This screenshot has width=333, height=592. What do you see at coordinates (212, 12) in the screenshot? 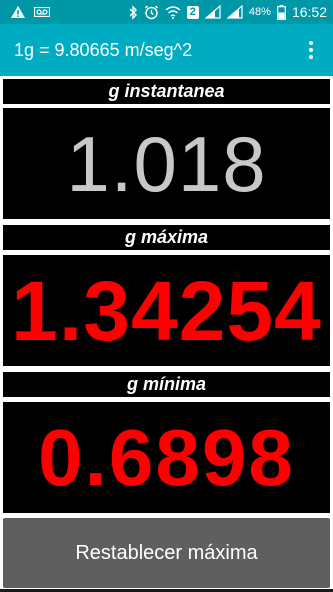
I see `signal-icon` at bounding box center [212, 12].